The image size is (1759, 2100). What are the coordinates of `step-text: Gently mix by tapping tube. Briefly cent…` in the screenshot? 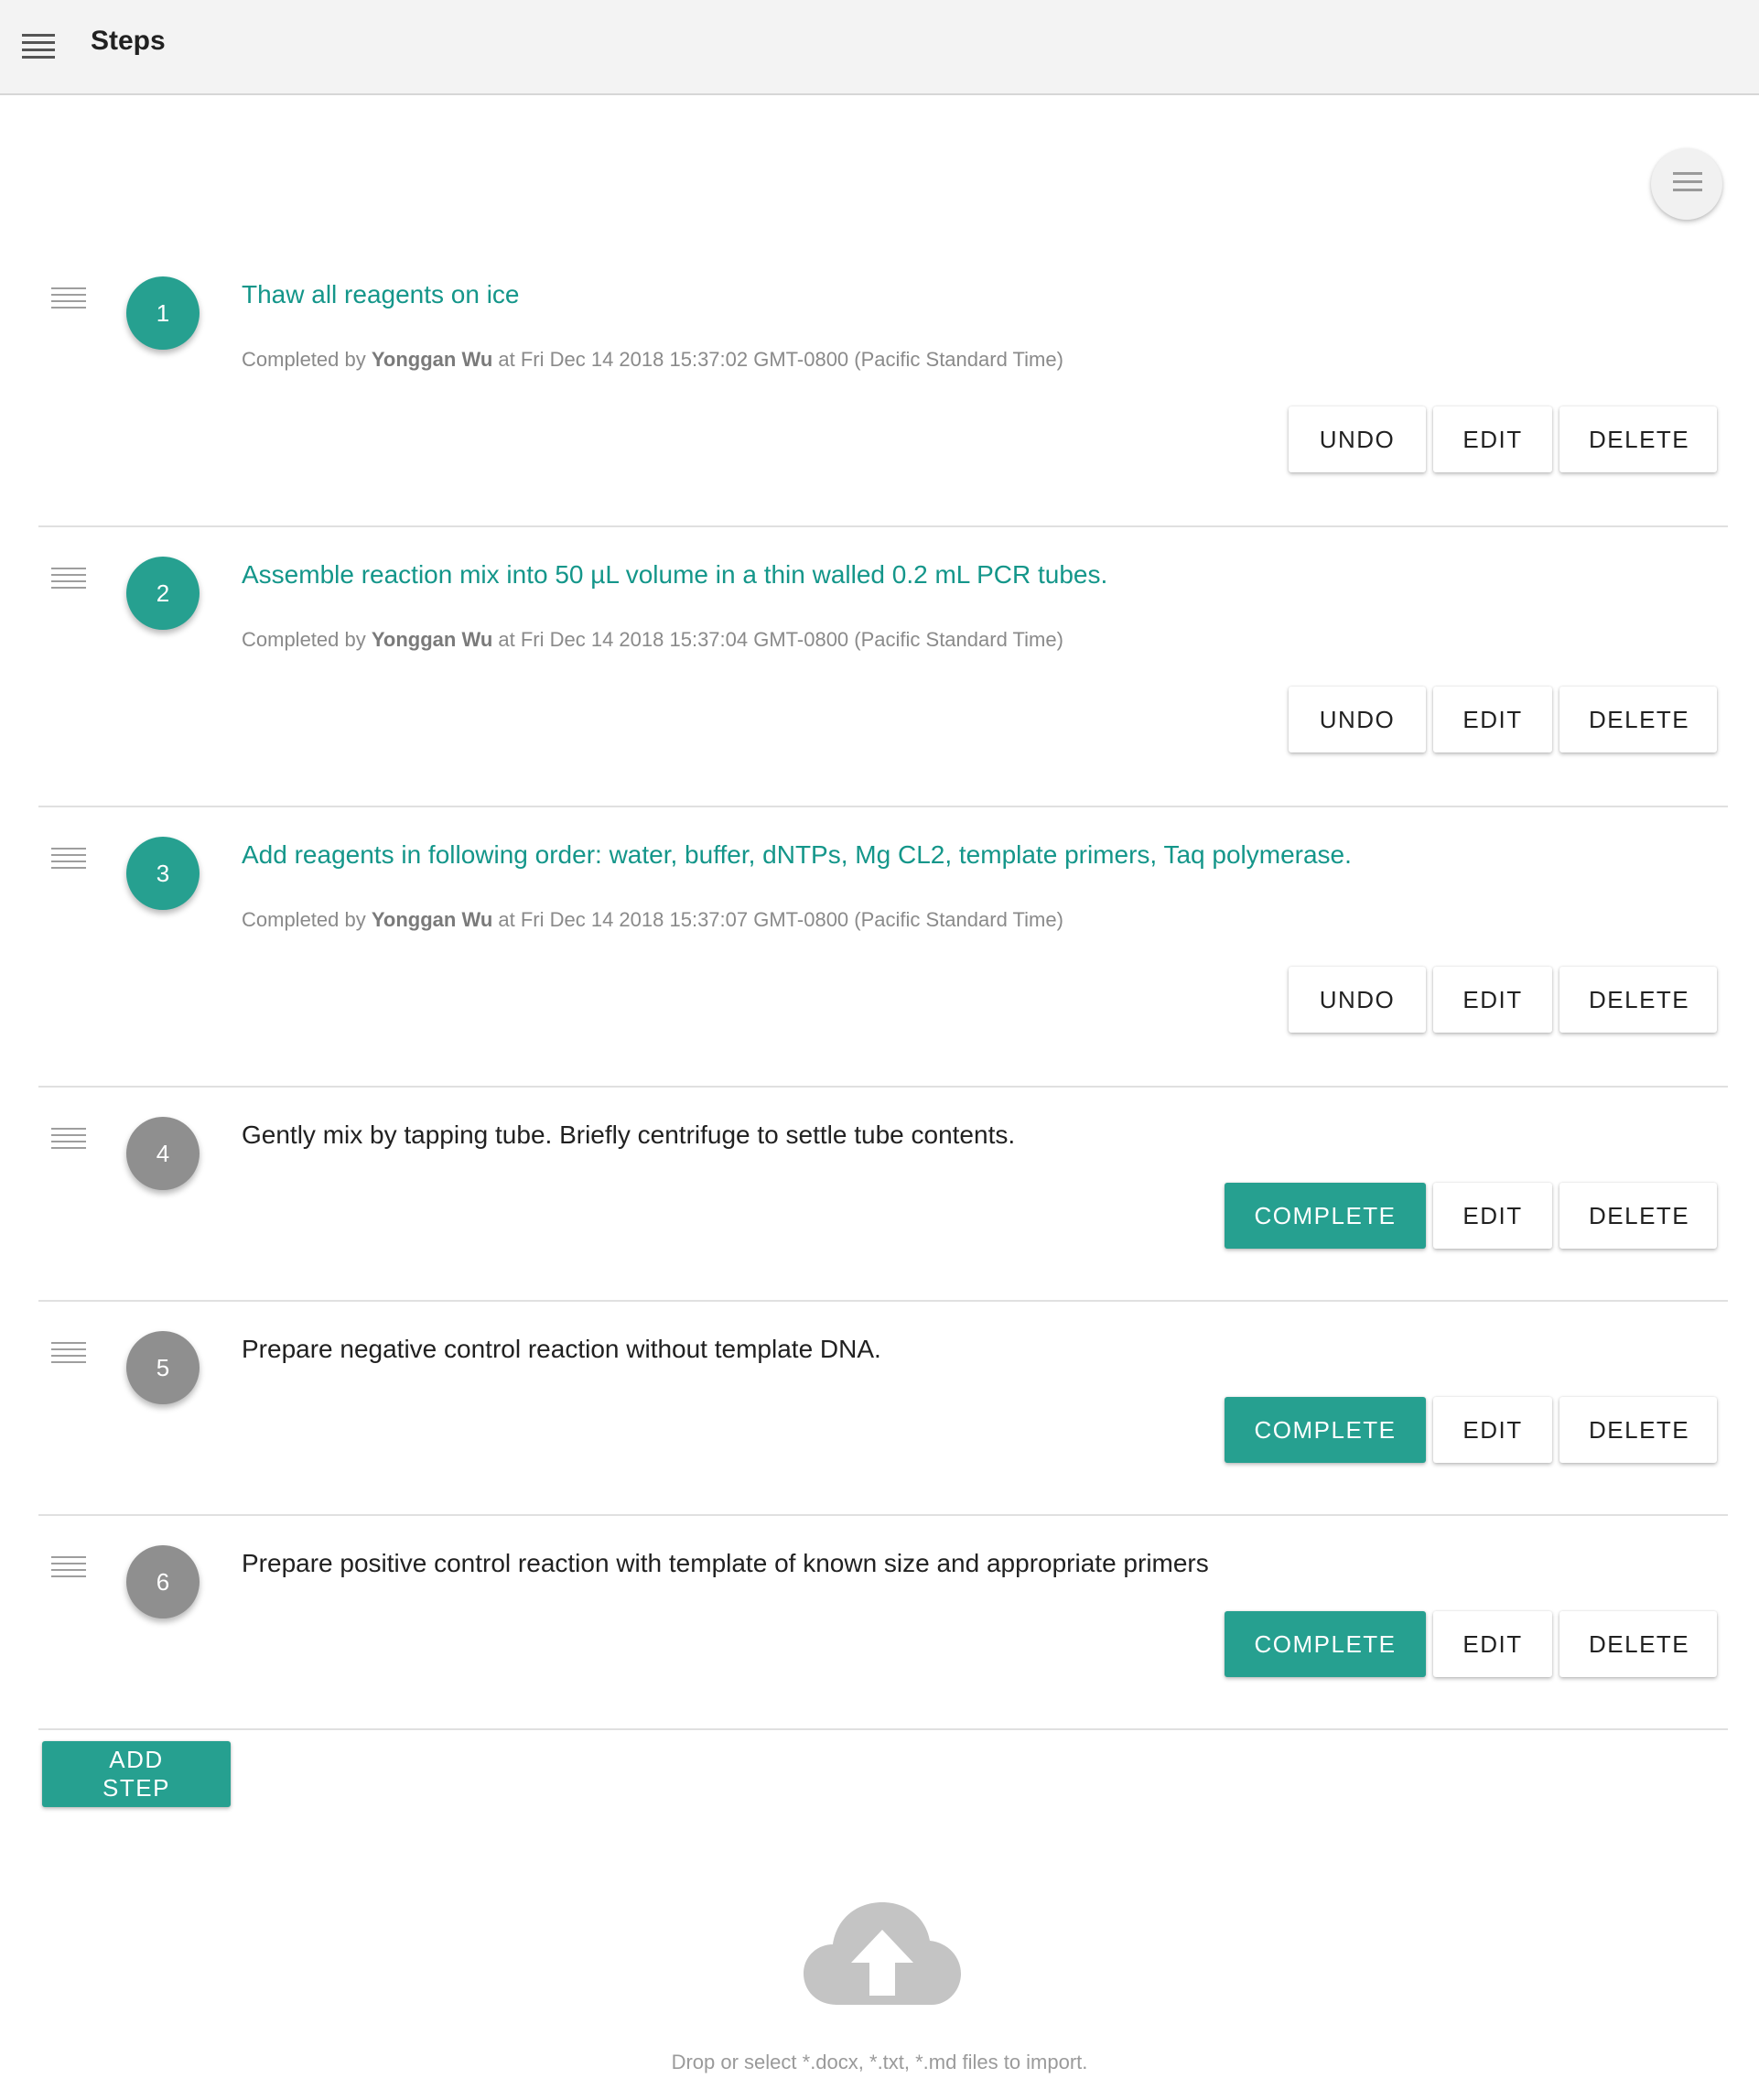 It's located at (629, 1134).